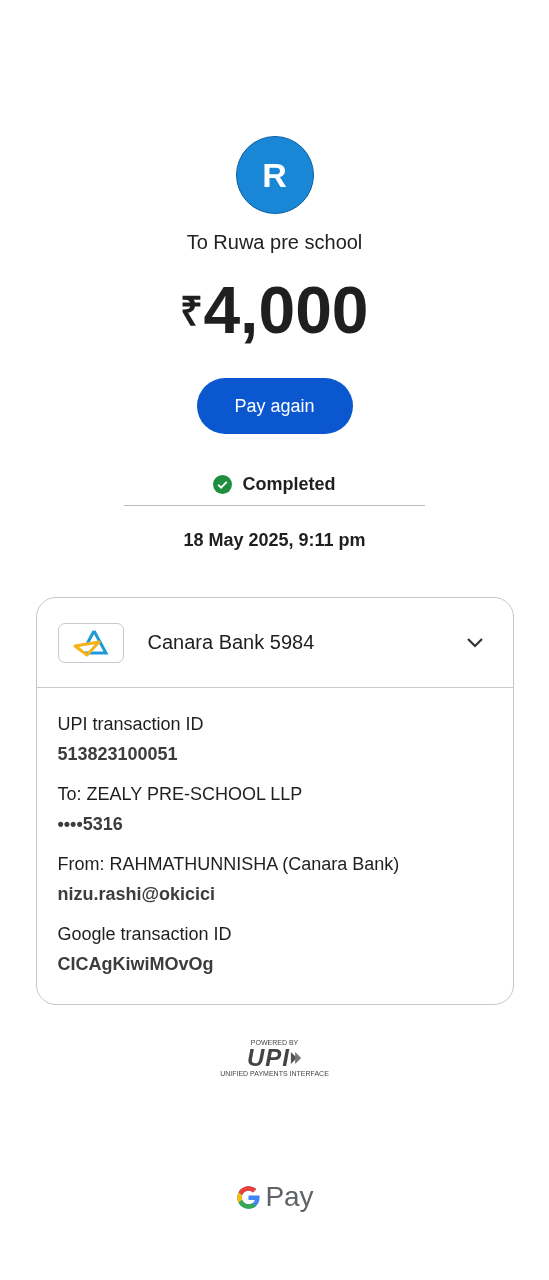  Describe the element at coordinates (192, 311) in the screenshot. I see `currency-symbol: ₹` at that location.